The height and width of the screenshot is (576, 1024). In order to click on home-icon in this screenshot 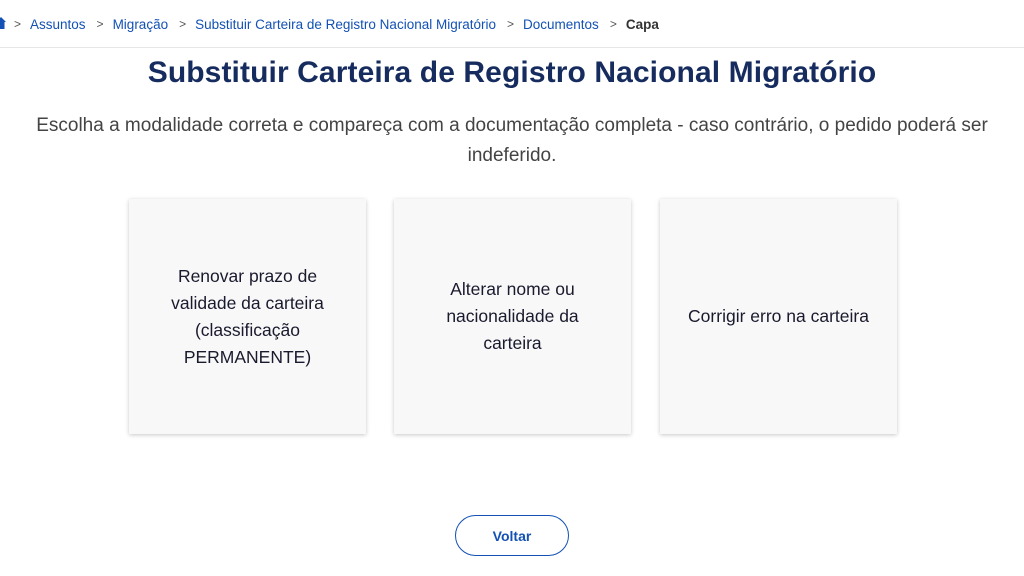, I will do `click(3, 23)`.